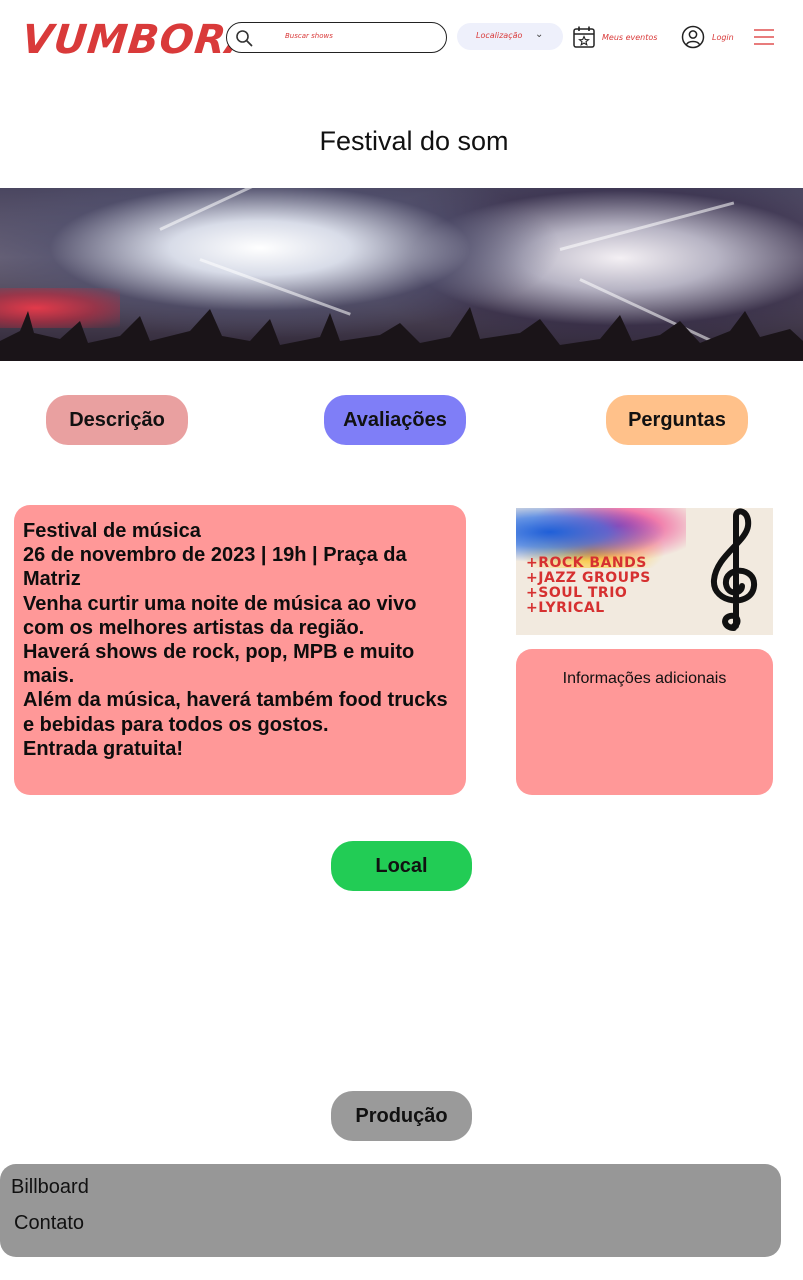  What do you see at coordinates (644, 678) in the screenshot?
I see `additional-info-label: Informações adicionais` at bounding box center [644, 678].